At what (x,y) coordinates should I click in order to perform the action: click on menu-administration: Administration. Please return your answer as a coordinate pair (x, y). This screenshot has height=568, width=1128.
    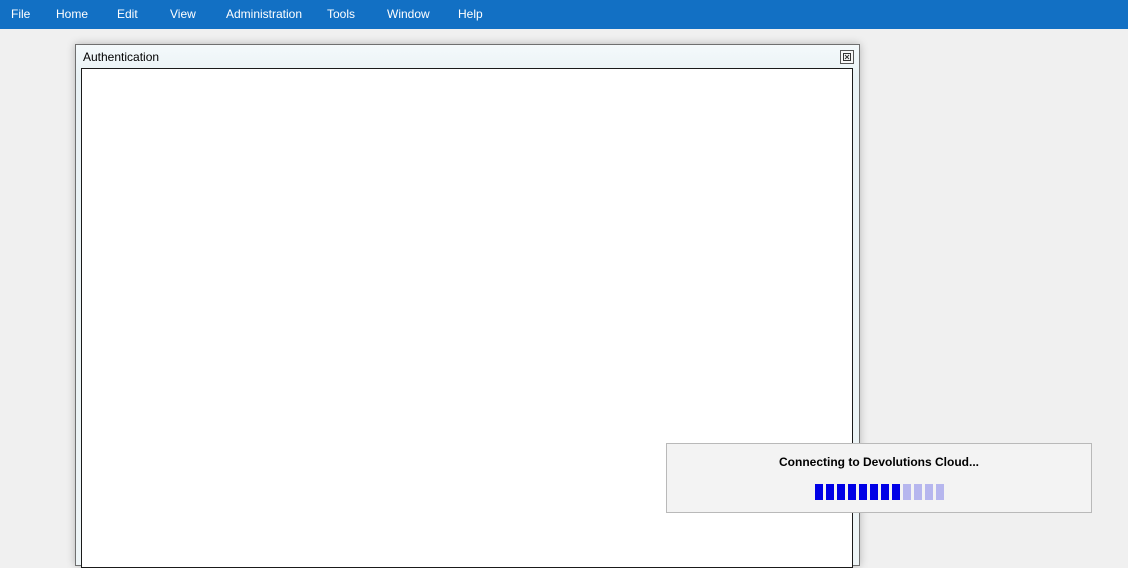
    Looking at the image, I should click on (264, 14).